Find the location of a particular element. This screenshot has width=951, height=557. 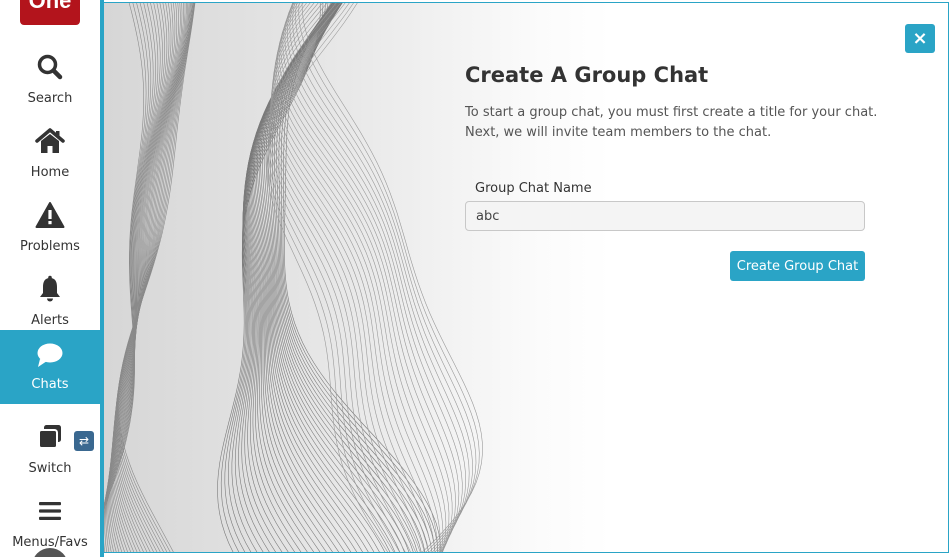

sidebar-item-label: Alerts is located at coordinates (50, 320).